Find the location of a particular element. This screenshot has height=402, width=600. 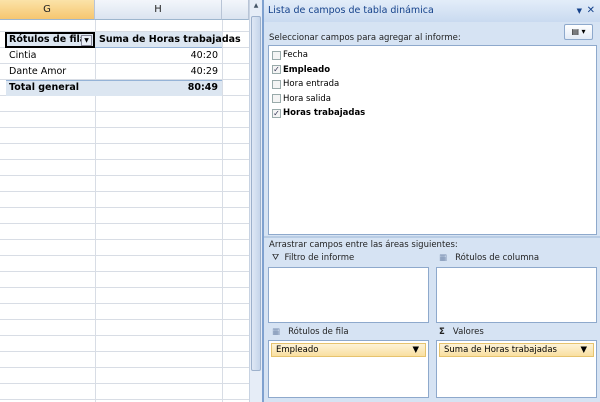

column-header-next is located at coordinates (235, 10).